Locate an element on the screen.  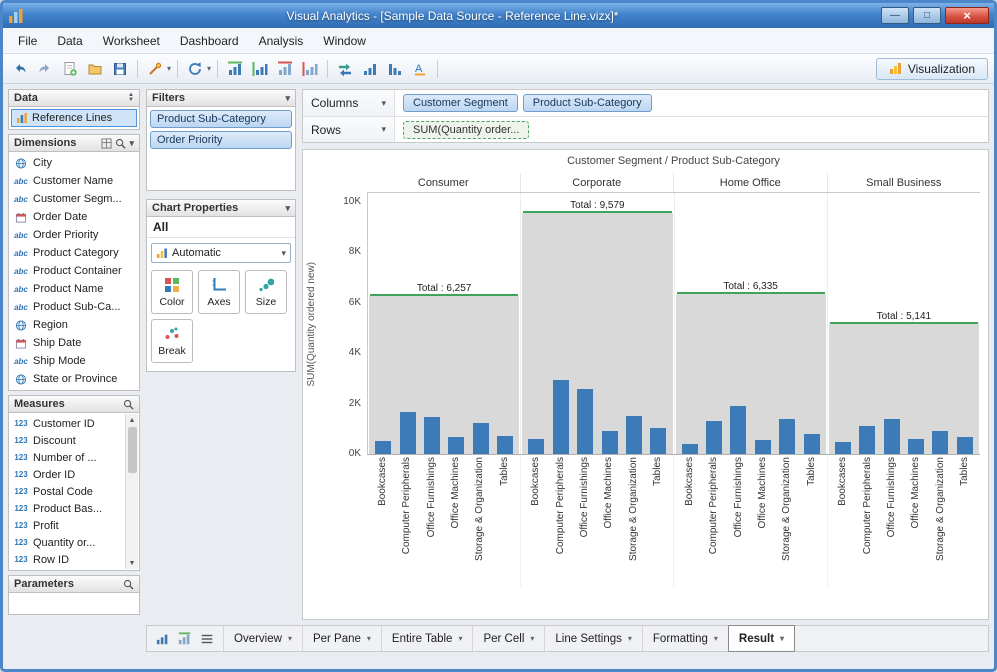
dimension-item-state-or-province: State or Province is located at coordinates (74, 379).